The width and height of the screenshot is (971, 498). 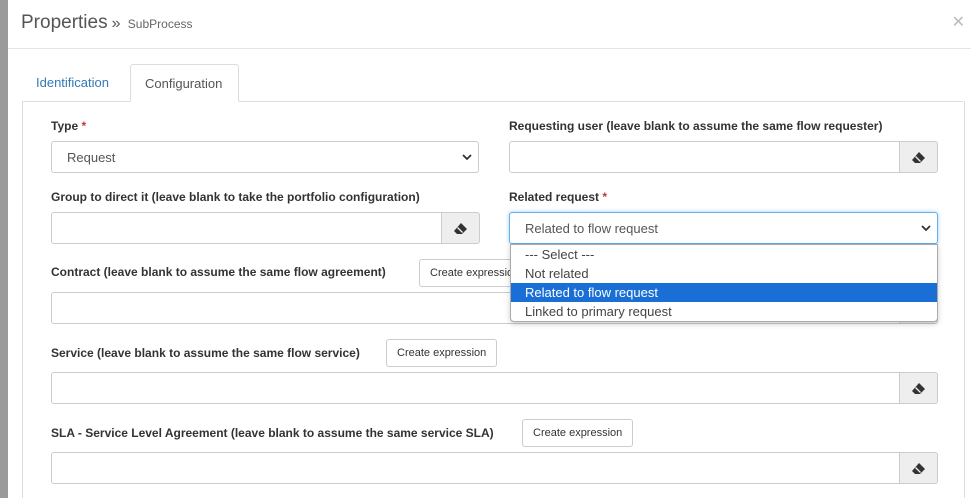 I want to click on related-request-select-value: Related to flow request, so click(x=591, y=228).